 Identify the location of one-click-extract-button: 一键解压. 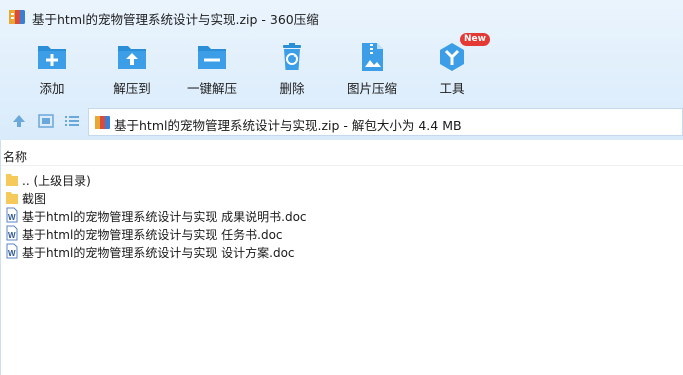
(212, 67).